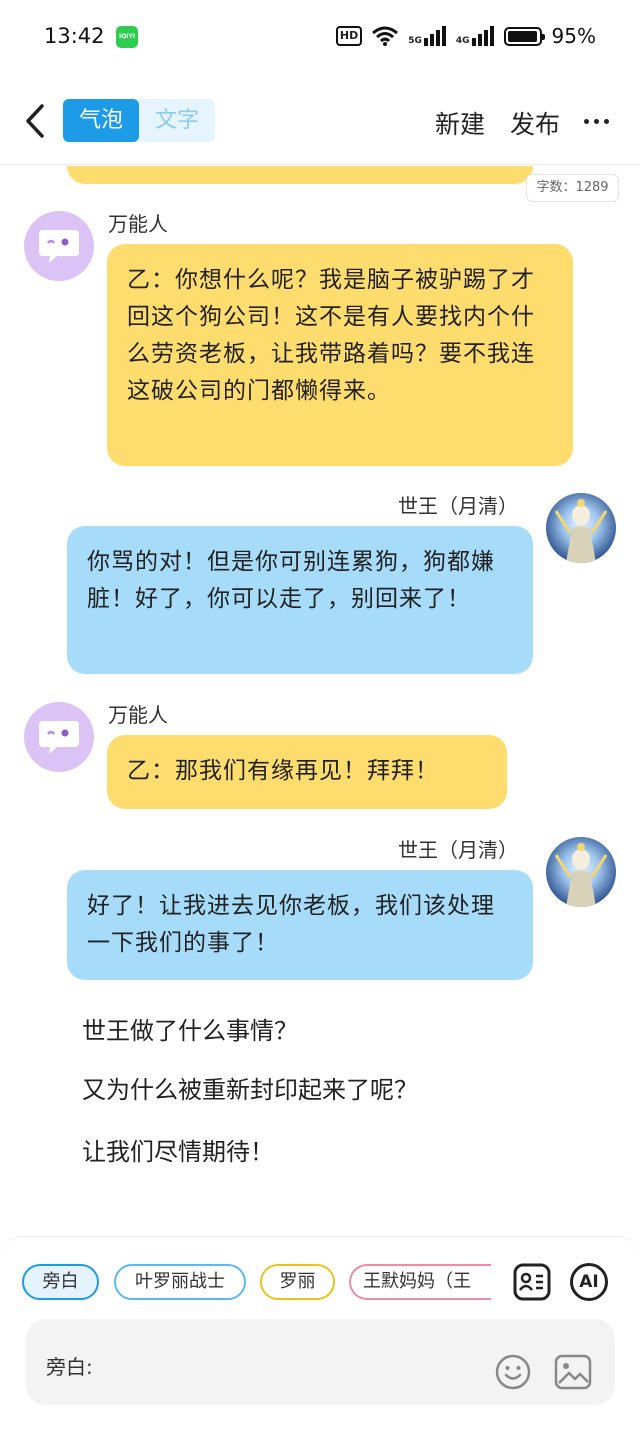 The height and width of the screenshot is (1429, 640). What do you see at coordinates (524, 36) in the screenshot?
I see `battery-icon` at bounding box center [524, 36].